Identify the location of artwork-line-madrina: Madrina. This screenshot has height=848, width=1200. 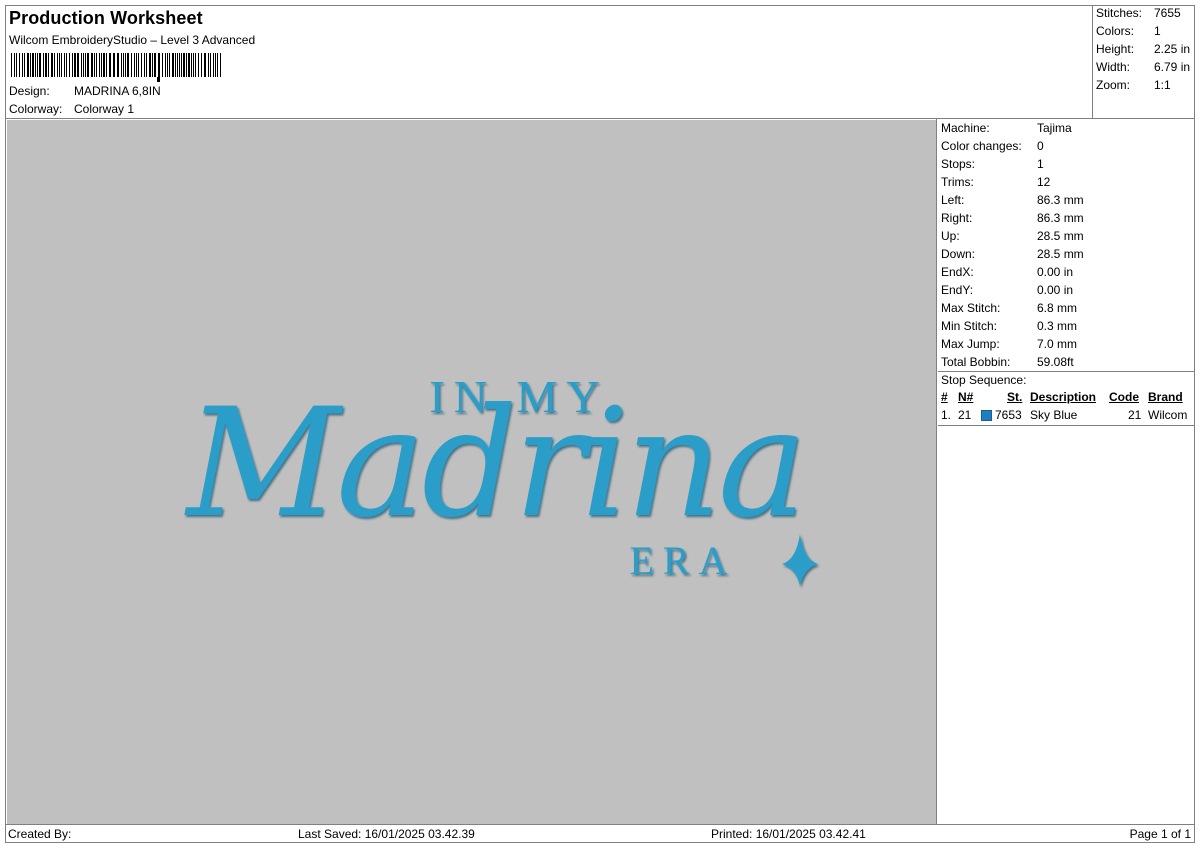
(494, 464).